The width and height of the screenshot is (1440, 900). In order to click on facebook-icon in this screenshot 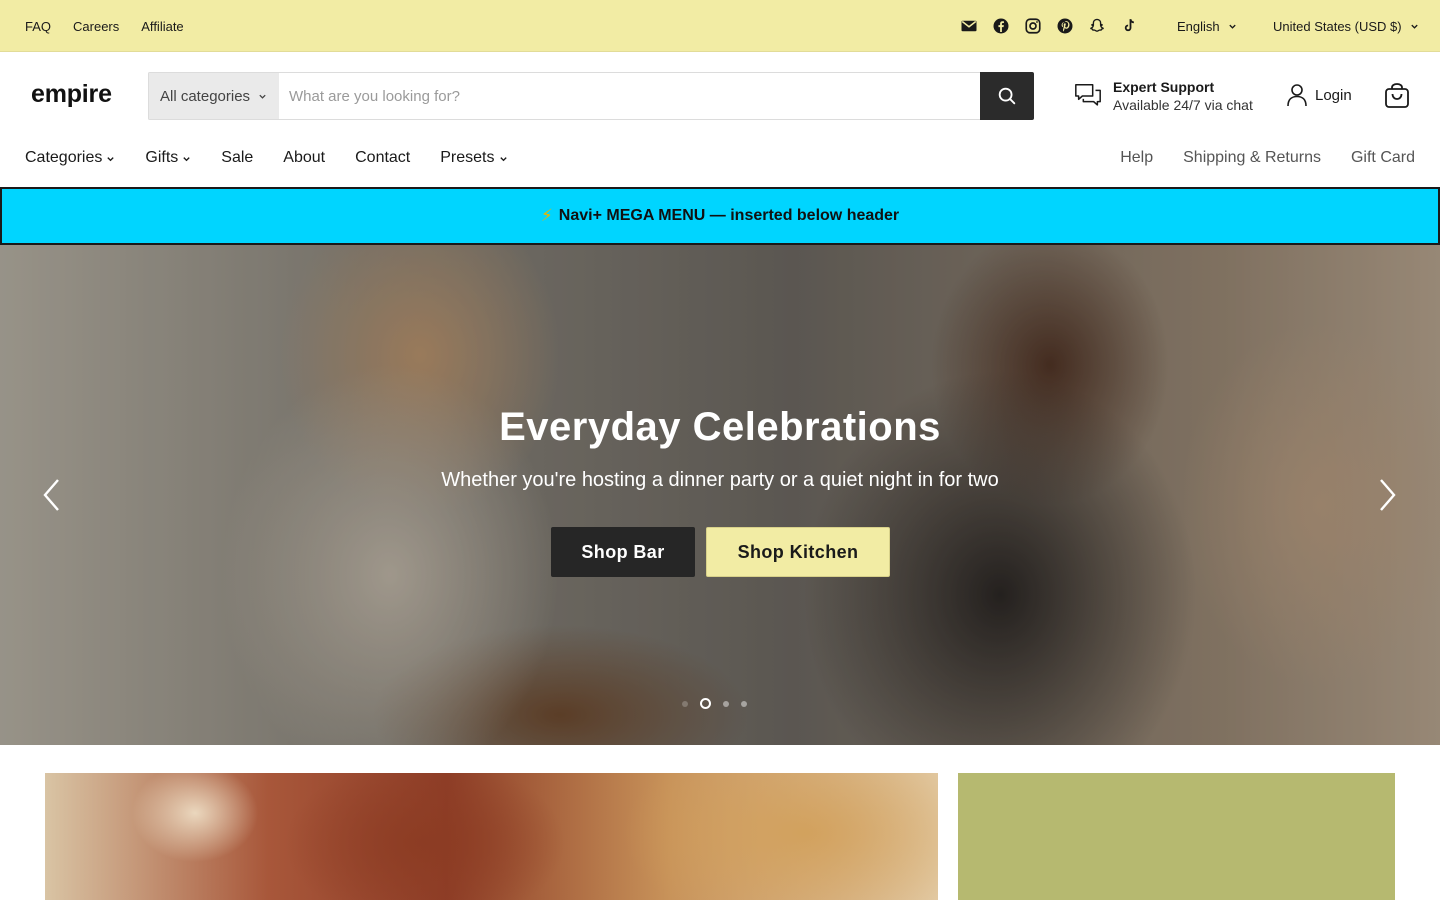, I will do `click(1001, 26)`.